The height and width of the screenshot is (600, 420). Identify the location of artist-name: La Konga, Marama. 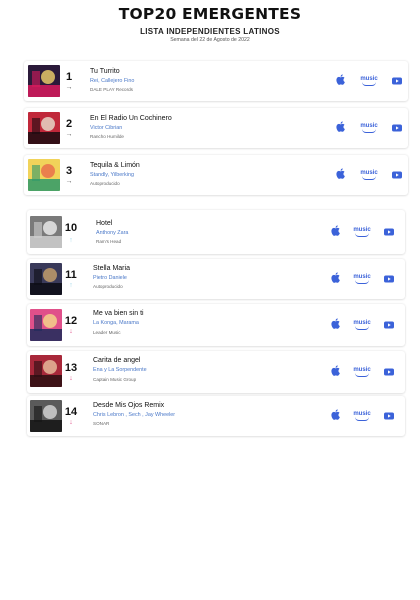
(116, 323).